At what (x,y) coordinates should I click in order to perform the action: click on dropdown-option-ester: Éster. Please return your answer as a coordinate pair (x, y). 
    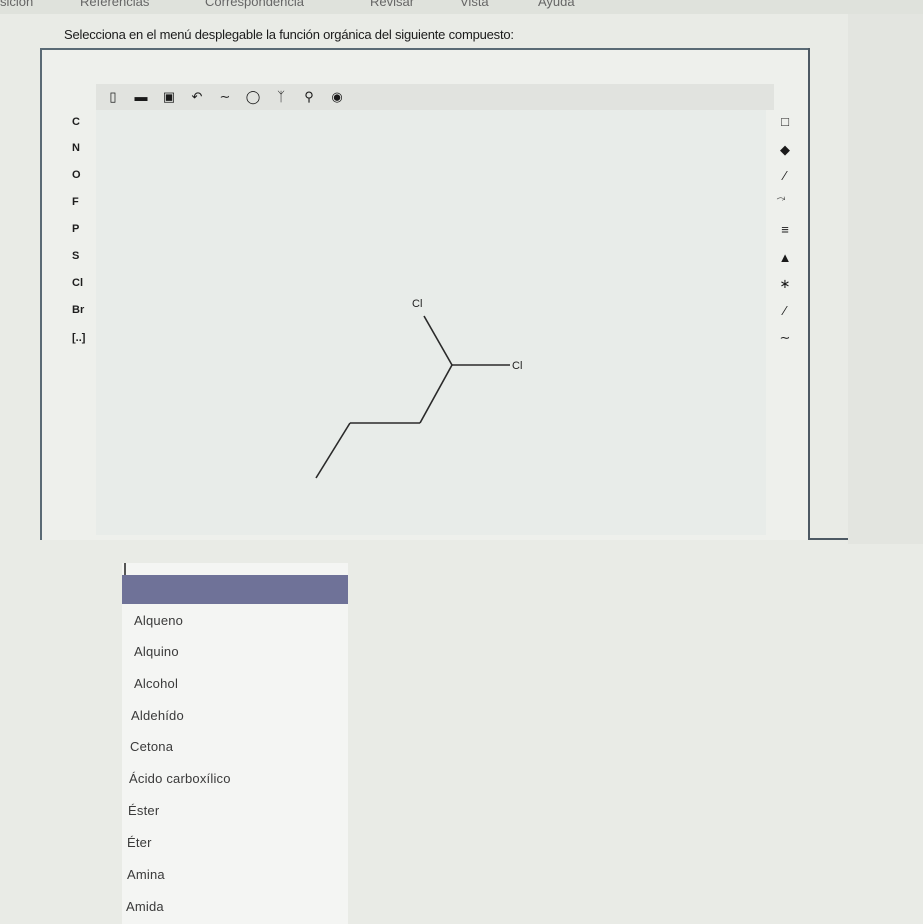
    Looking at the image, I should click on (143, 810).